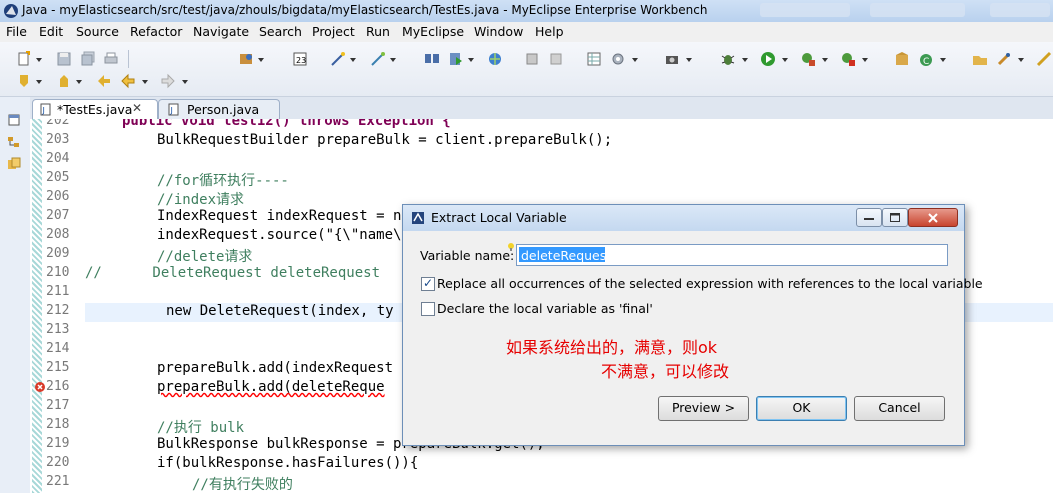 Image resolution: width=1053 pixels, height=493 pixels. What do you see at coordinates (1044, 59) in the screenshot?
I see `annotation-icon` at bounding box center [1044, 59].